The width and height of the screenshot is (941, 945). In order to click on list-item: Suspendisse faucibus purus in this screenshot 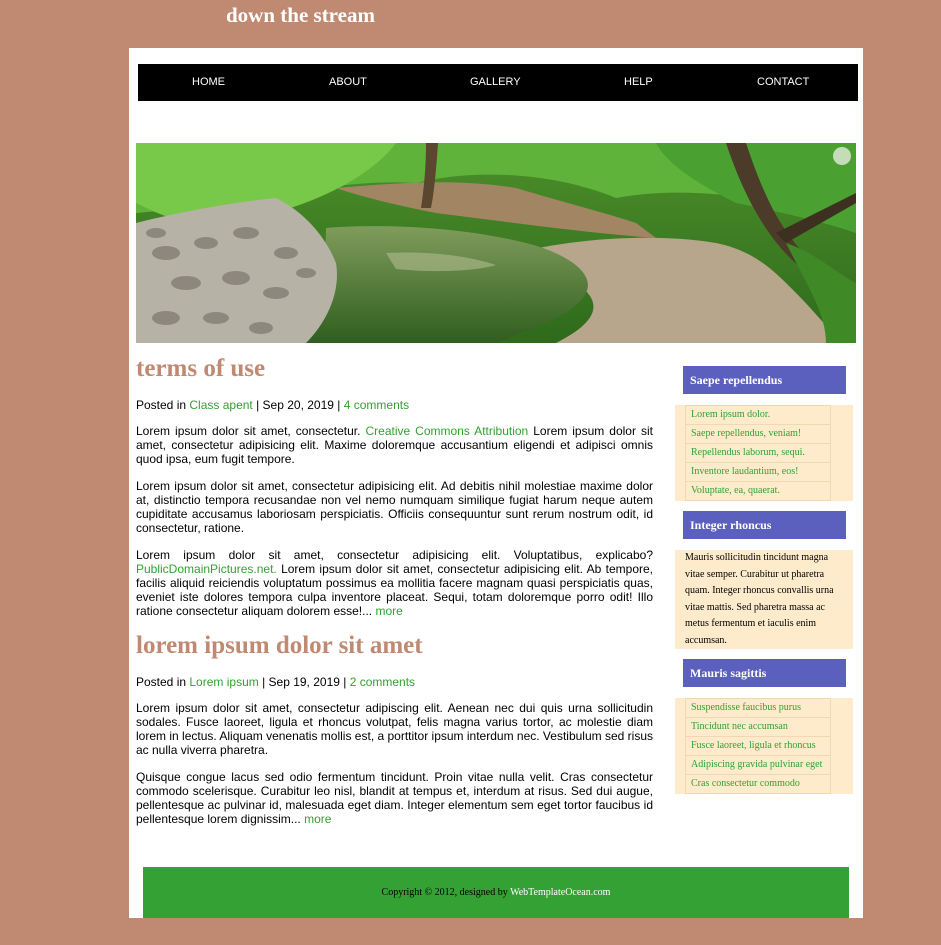, I will do `click(758, 708)`.